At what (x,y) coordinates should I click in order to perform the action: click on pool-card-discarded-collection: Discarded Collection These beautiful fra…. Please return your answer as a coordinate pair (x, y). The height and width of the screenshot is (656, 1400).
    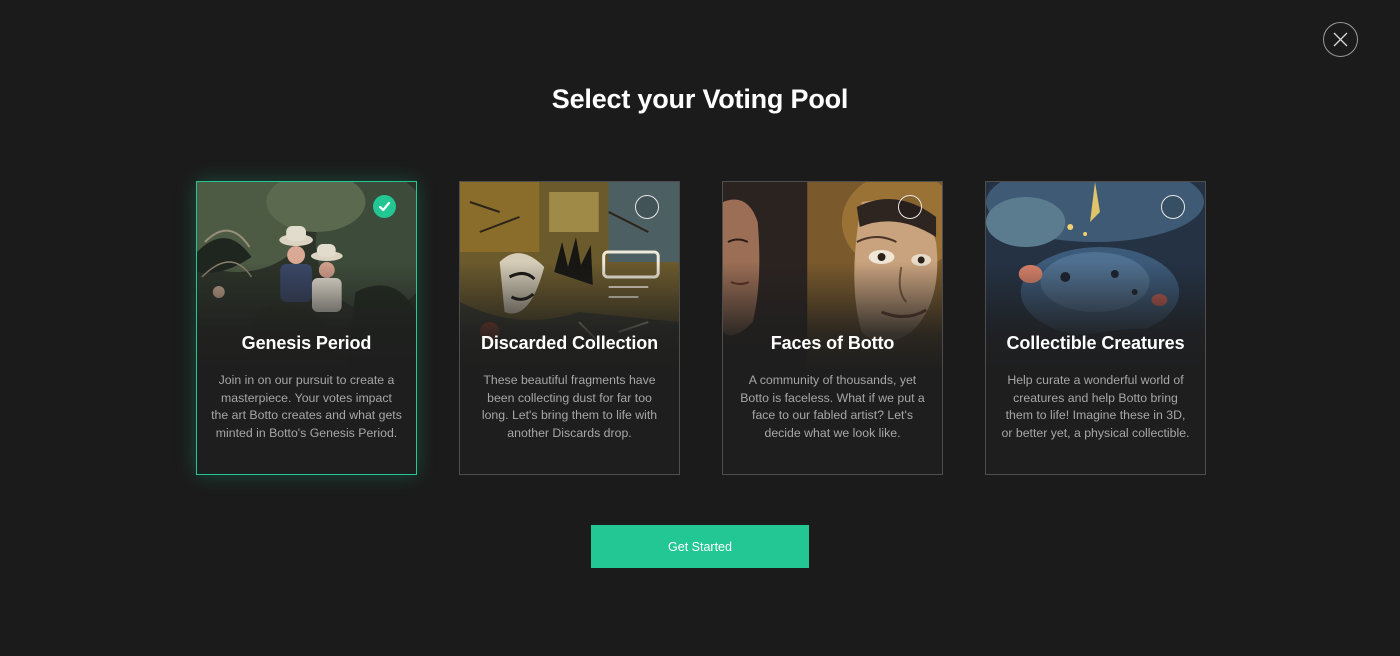
    Looking at the image, I should click on (569, 328).